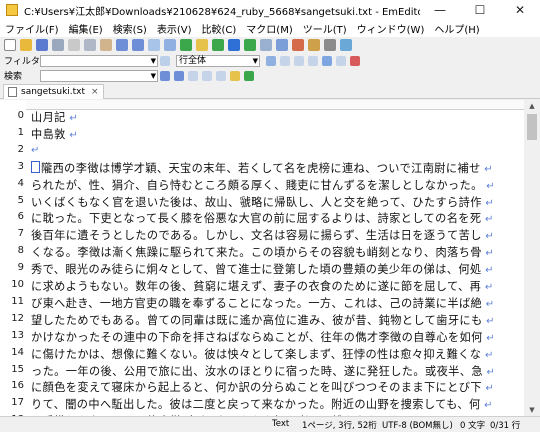 The height and width of the screenshot is (432, 540). I want to click on line-text: び東へ赴き、一地方官吏の職を奉ずることになった。一方、これは、己の詩業に半ば絶, so click(257, 303).